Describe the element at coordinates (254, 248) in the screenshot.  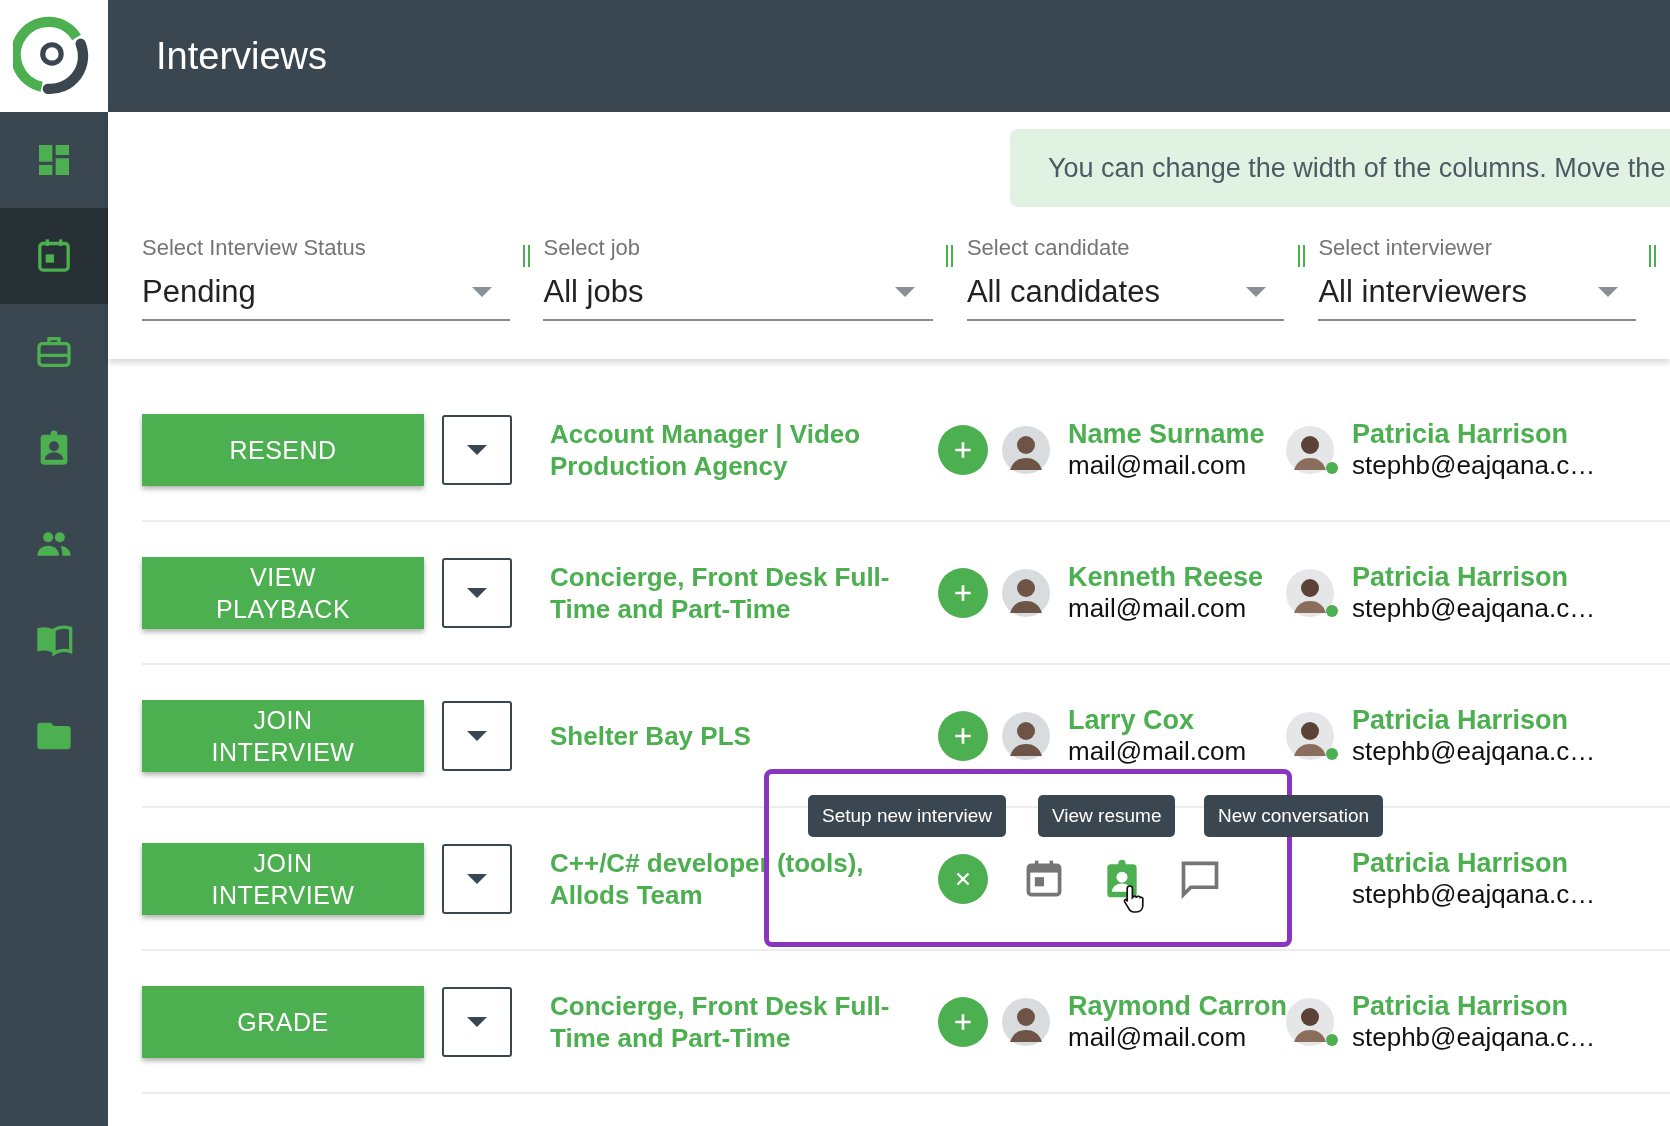
I see `filter-label: Select Interview Status` at that location.